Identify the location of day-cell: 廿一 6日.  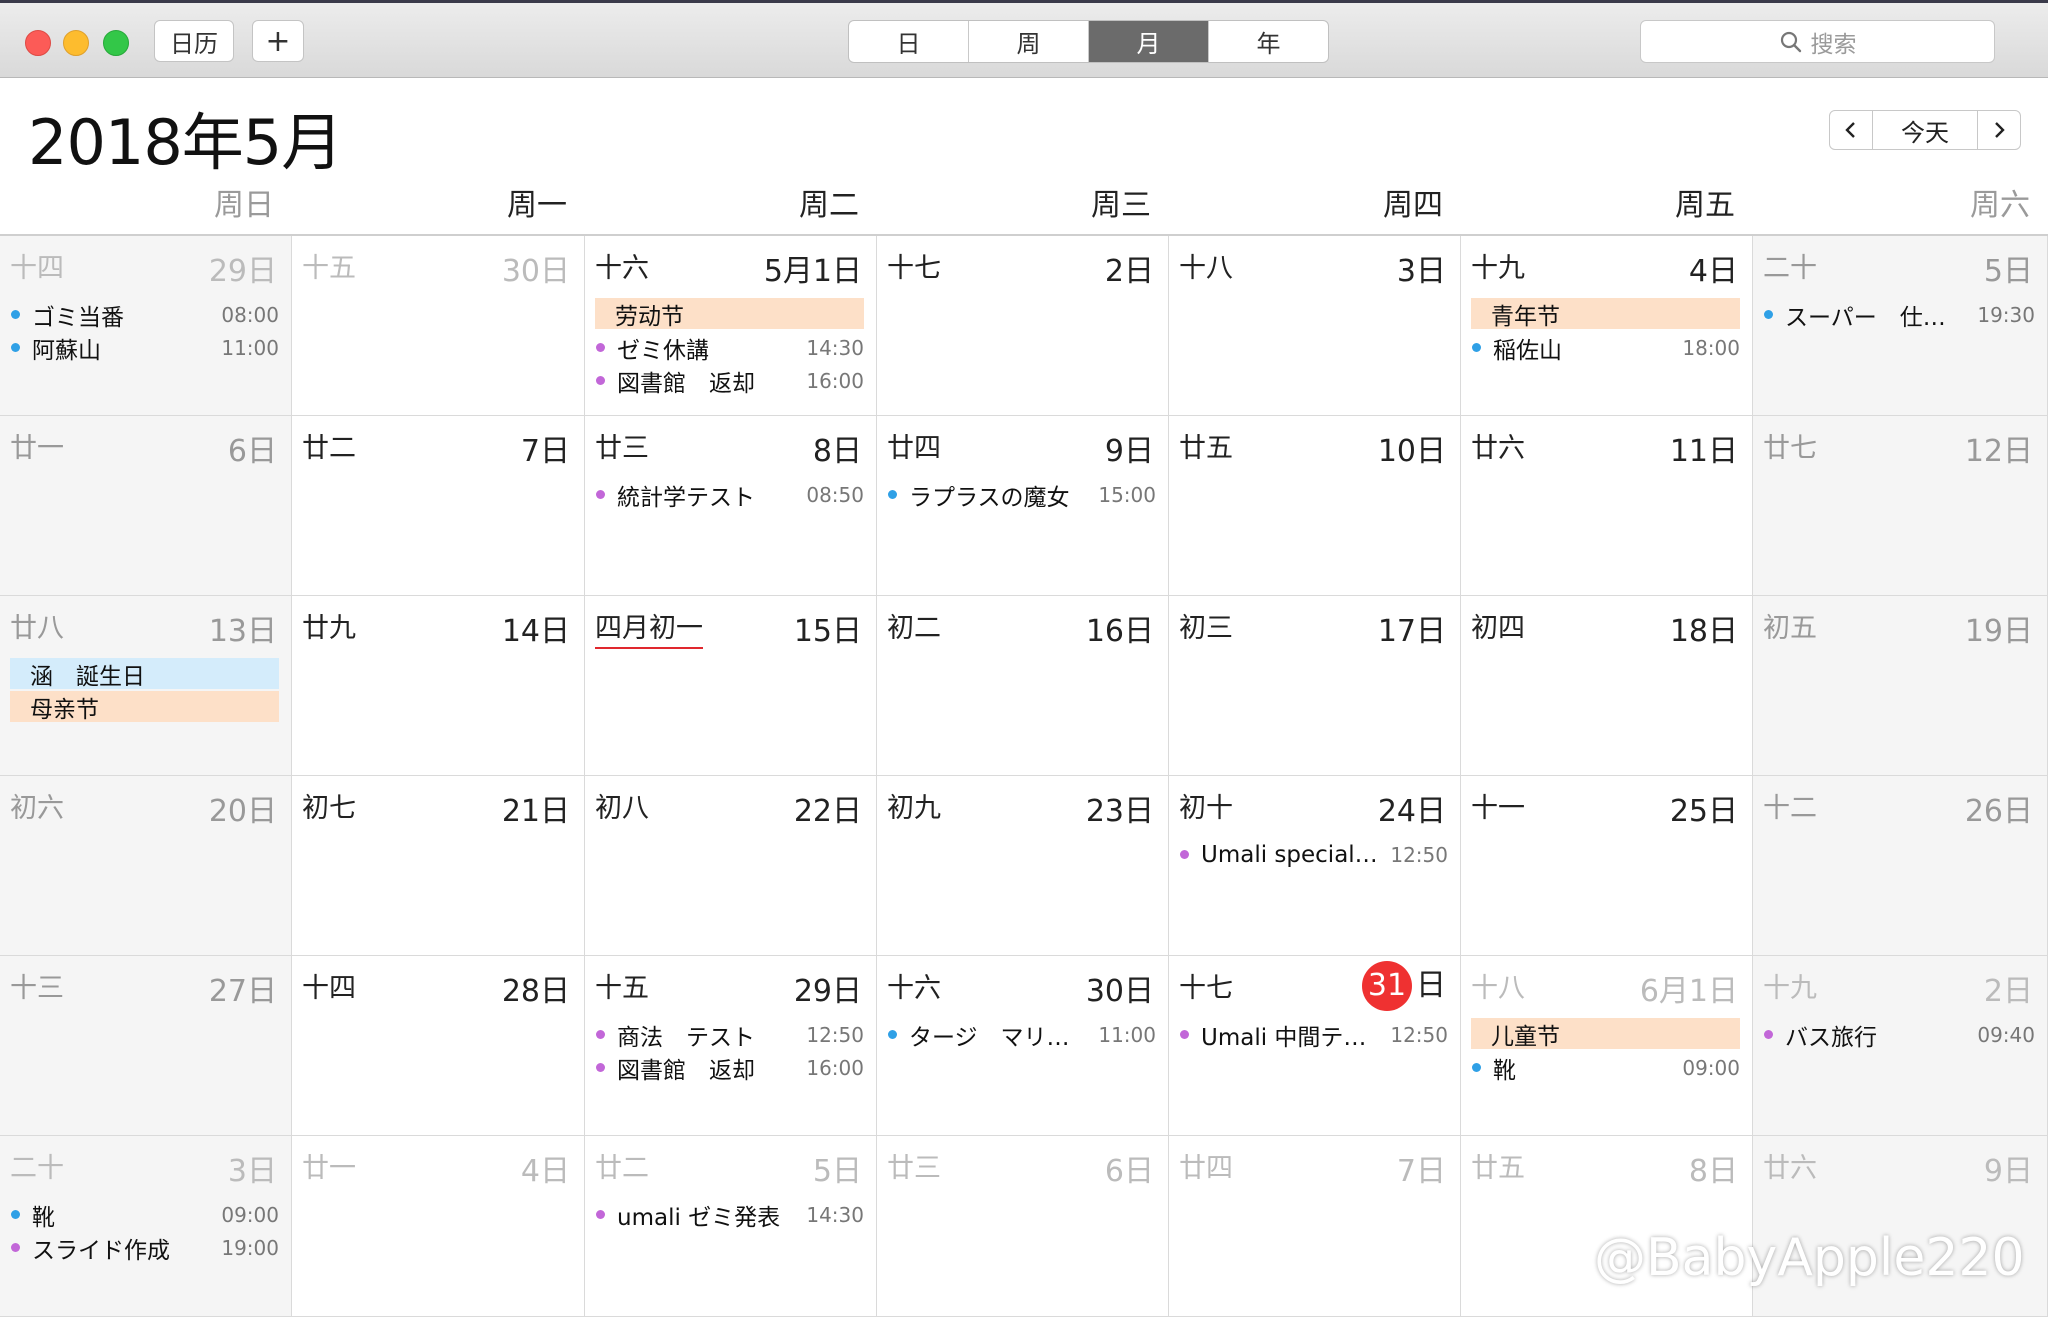
(146, 506).